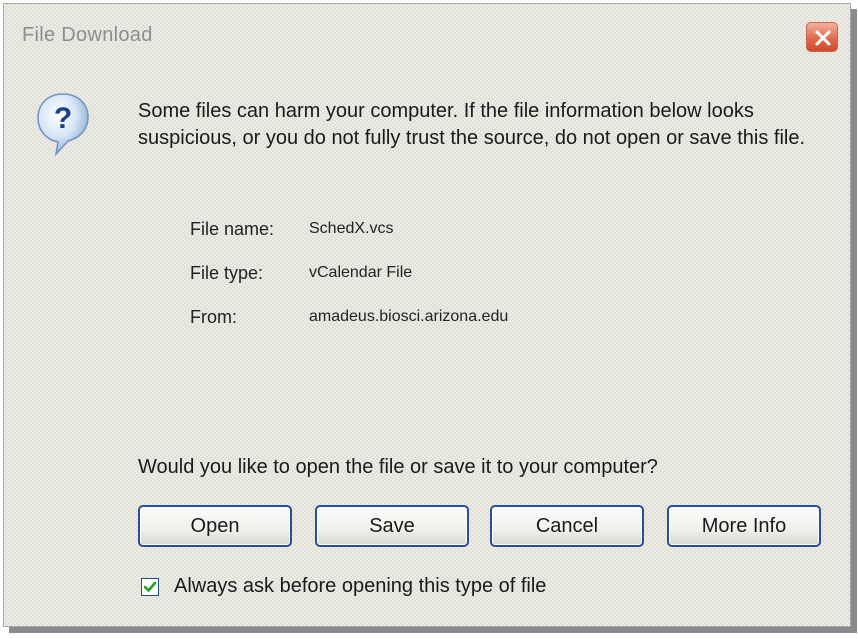 This screenshot has height=639, width=858. What do you see at coordinates (351, 228) in the screenshot?
I see `file-name-value: SchedX.vcs` at bounding box center [351, 228].